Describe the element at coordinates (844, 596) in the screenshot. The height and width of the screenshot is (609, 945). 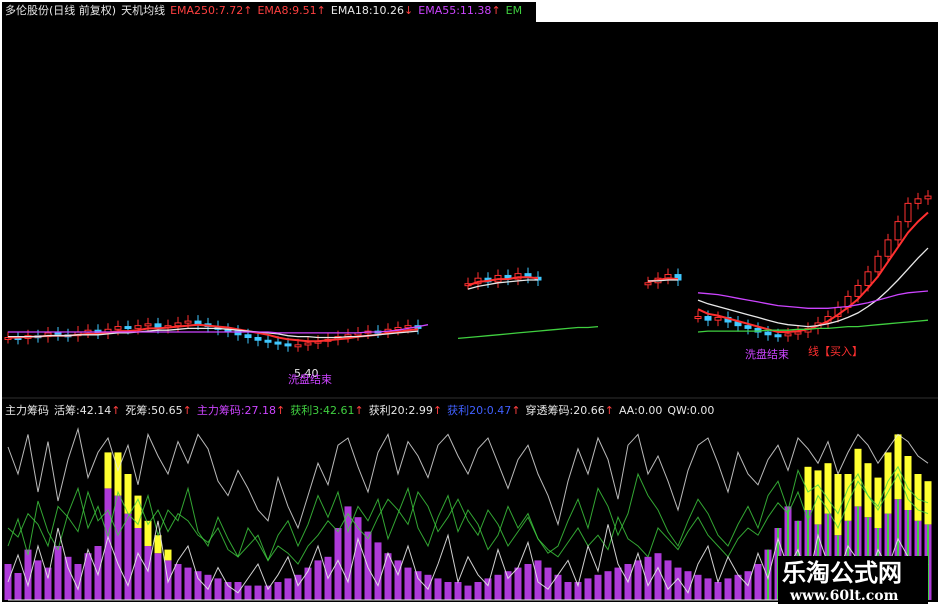
I see `watermark-url: www.60lt.com` at that location.